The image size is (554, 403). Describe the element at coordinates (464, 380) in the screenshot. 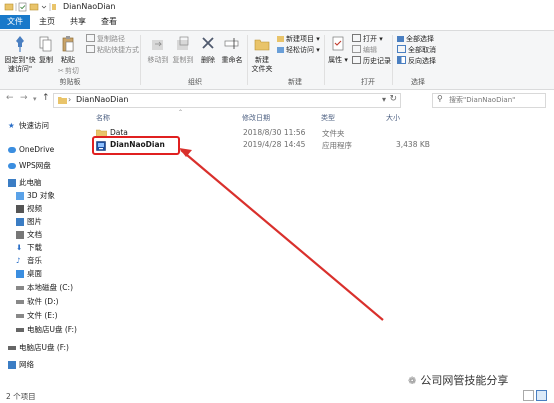

I see `watermark-text: 公司网管技能分享` at that location.